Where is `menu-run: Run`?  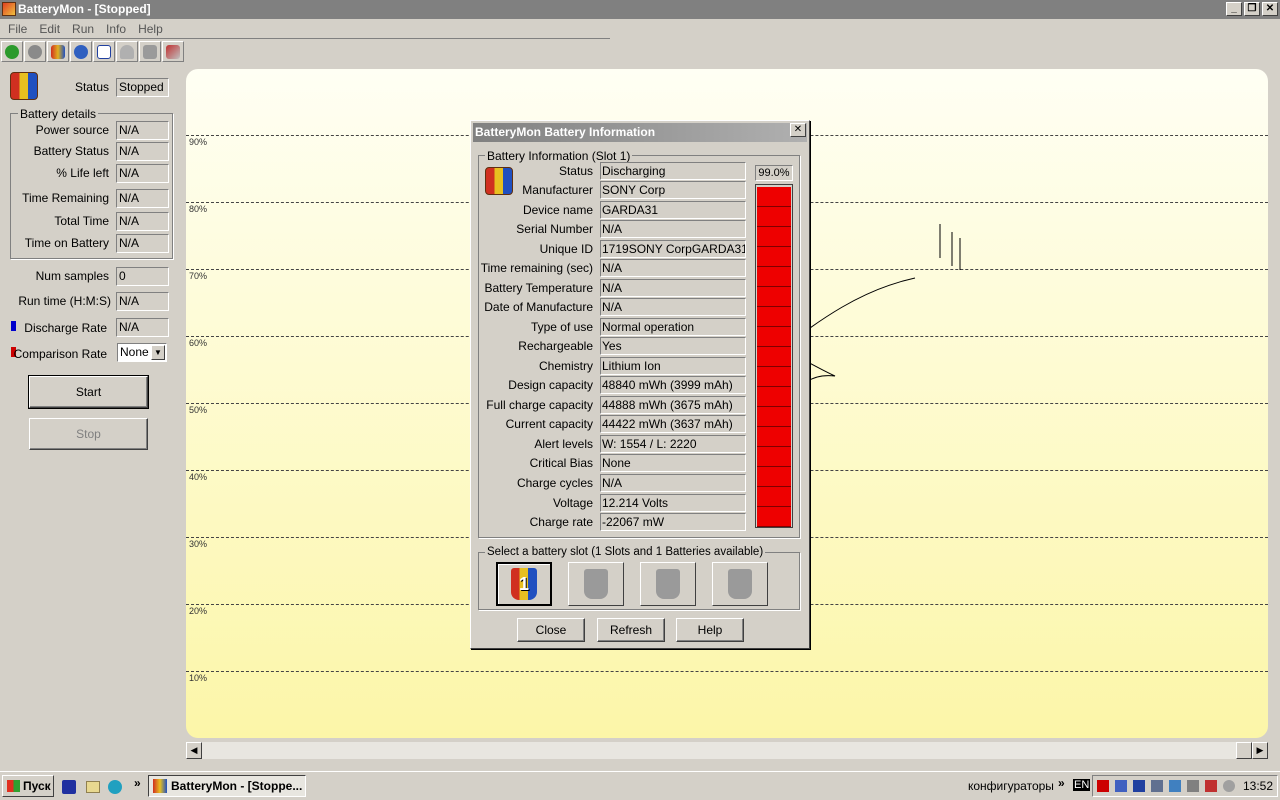 menu-run: Run is located at coordinates (83, 28).